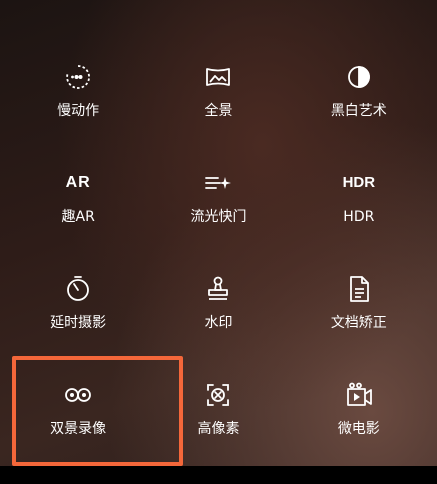 This screenshot has width=437, height=484. I want to click on mode-light-trail: 流光快门, so click(218, 199).